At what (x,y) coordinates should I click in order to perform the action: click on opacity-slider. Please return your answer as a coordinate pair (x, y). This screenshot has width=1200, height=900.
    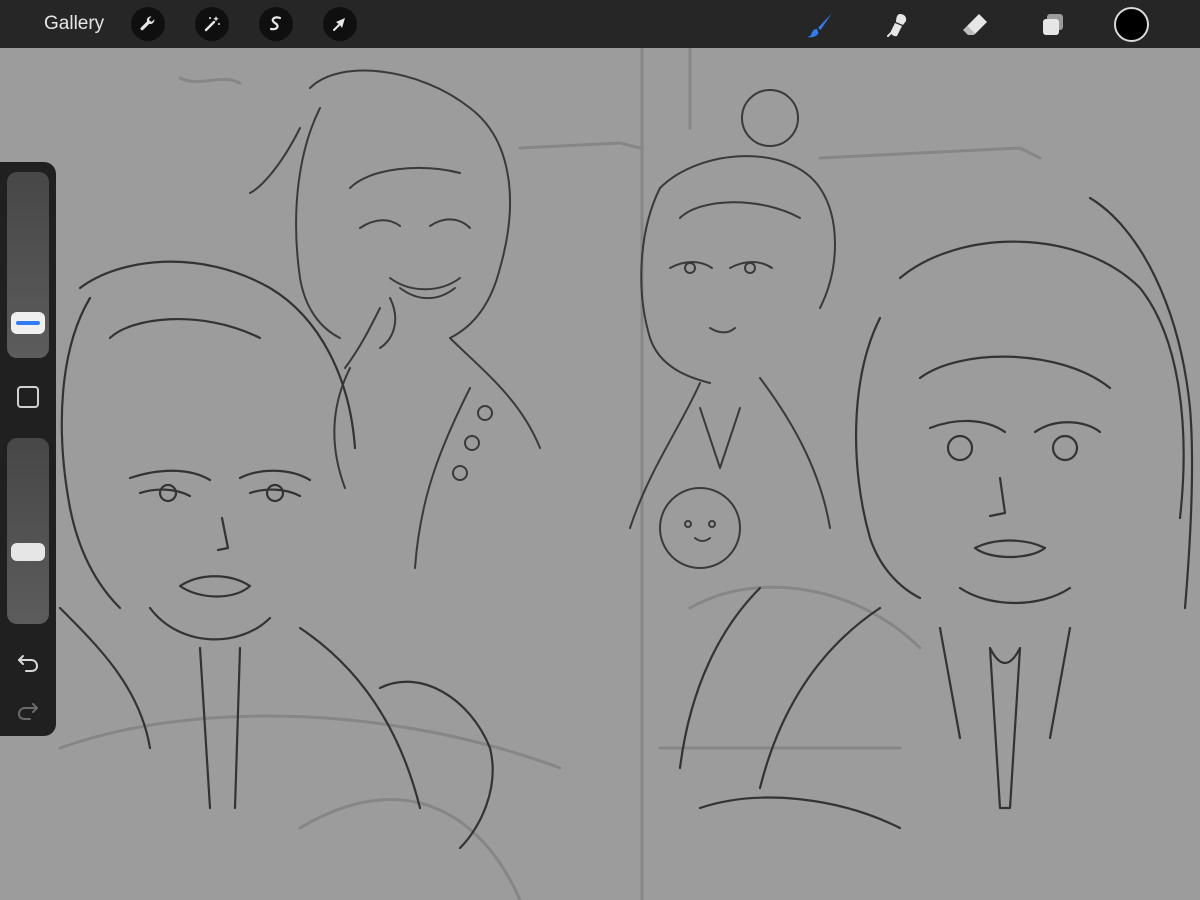
    Looking at the image, I should click on (28, 531).